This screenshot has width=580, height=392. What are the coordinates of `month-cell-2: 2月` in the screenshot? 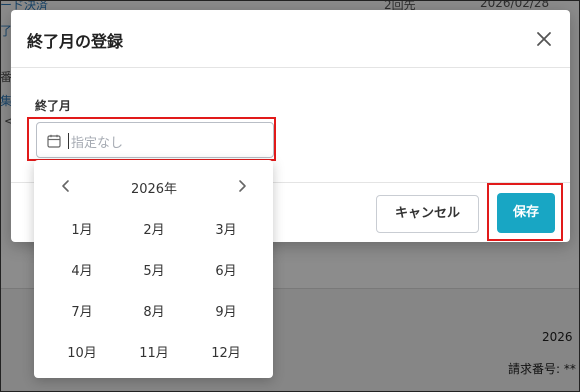 It's located at (154, 228).